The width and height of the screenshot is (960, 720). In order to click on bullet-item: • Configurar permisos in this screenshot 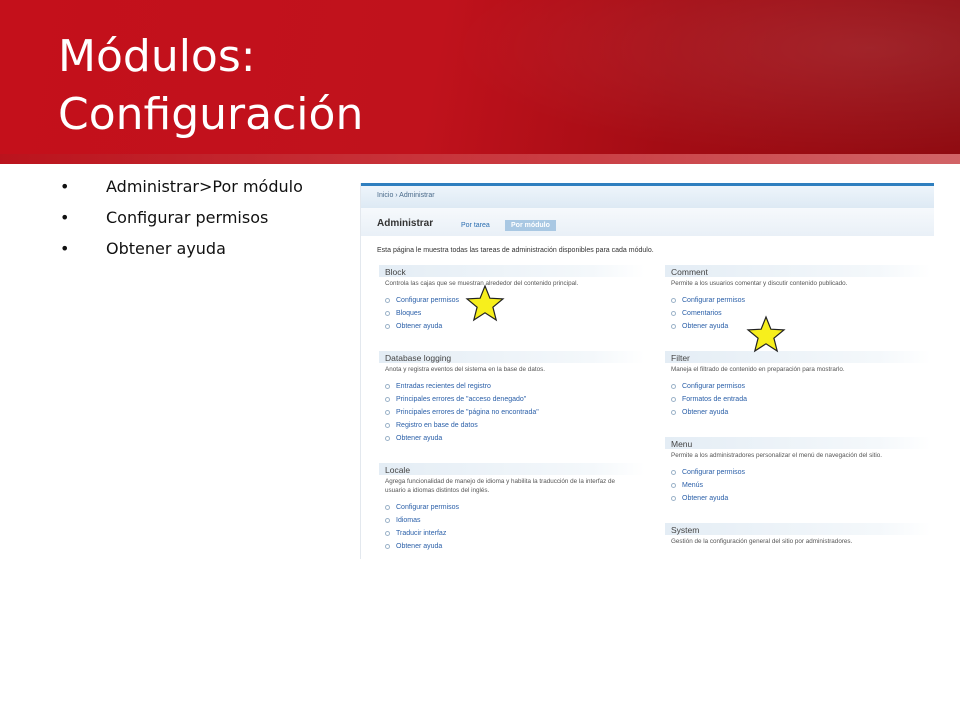, I will do `click(181, 222)`.